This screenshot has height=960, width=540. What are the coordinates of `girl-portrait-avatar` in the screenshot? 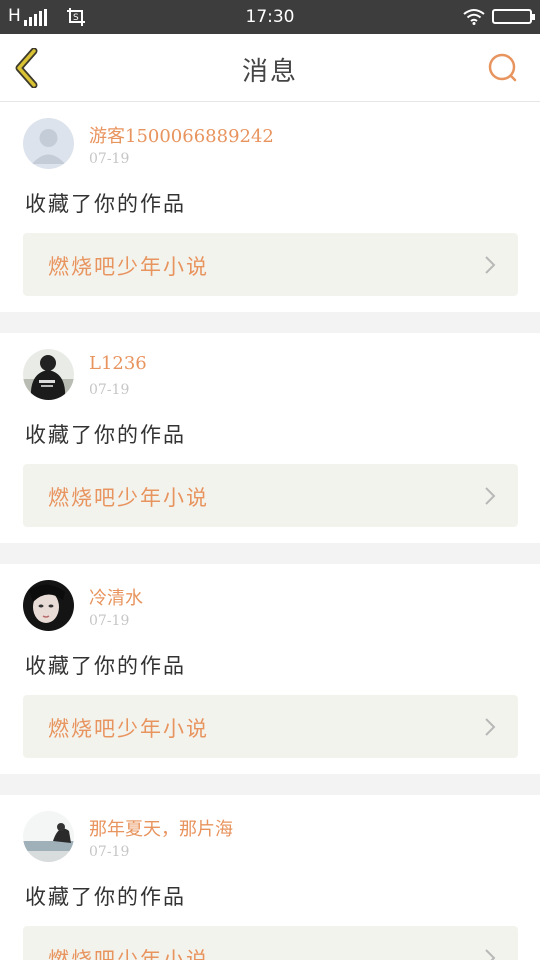 It's located at (48, 605).